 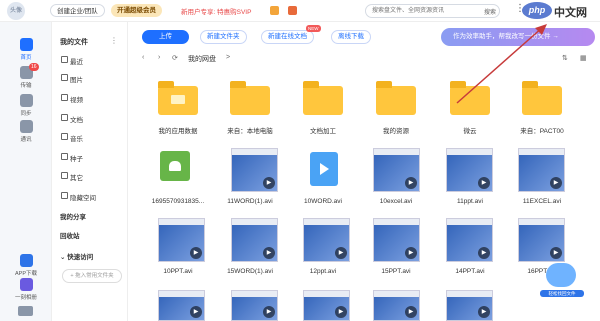 I want to click on refresh-icon: ⟳, so click(x=175, y=58).